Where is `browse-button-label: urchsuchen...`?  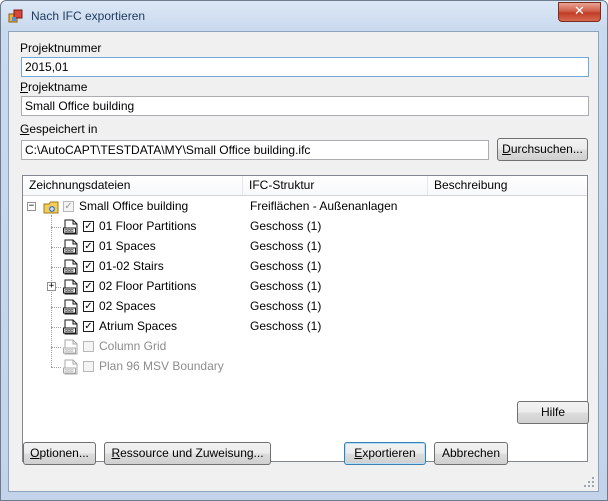
browse-button-label: urchsuchen... is located at coordinates (546, 149).